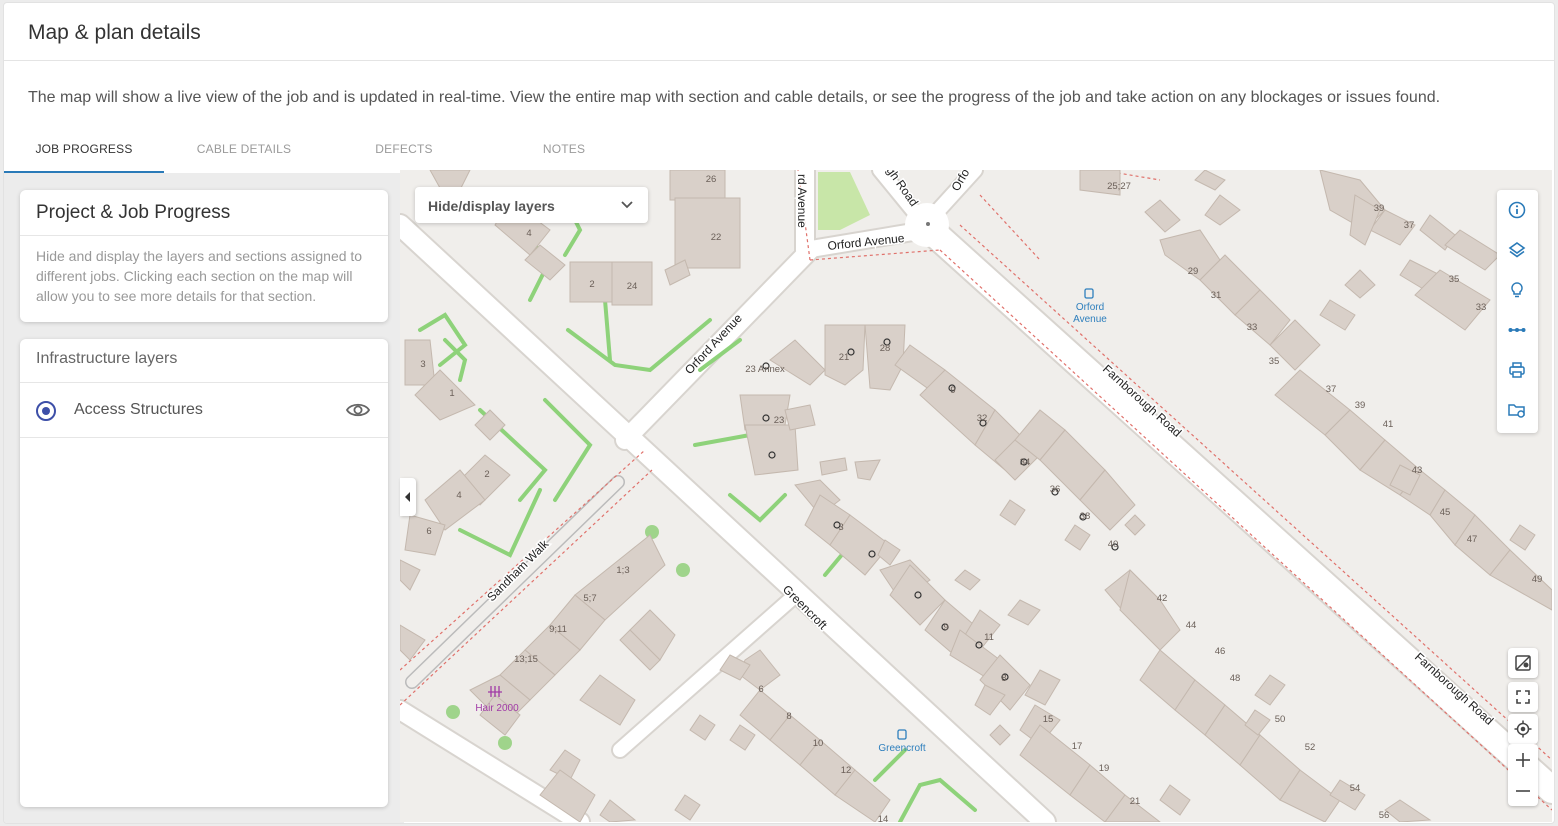 The width and height of the screenshot is (1558, 826). I want to click on house-number-label: 11, so click(989, 637).